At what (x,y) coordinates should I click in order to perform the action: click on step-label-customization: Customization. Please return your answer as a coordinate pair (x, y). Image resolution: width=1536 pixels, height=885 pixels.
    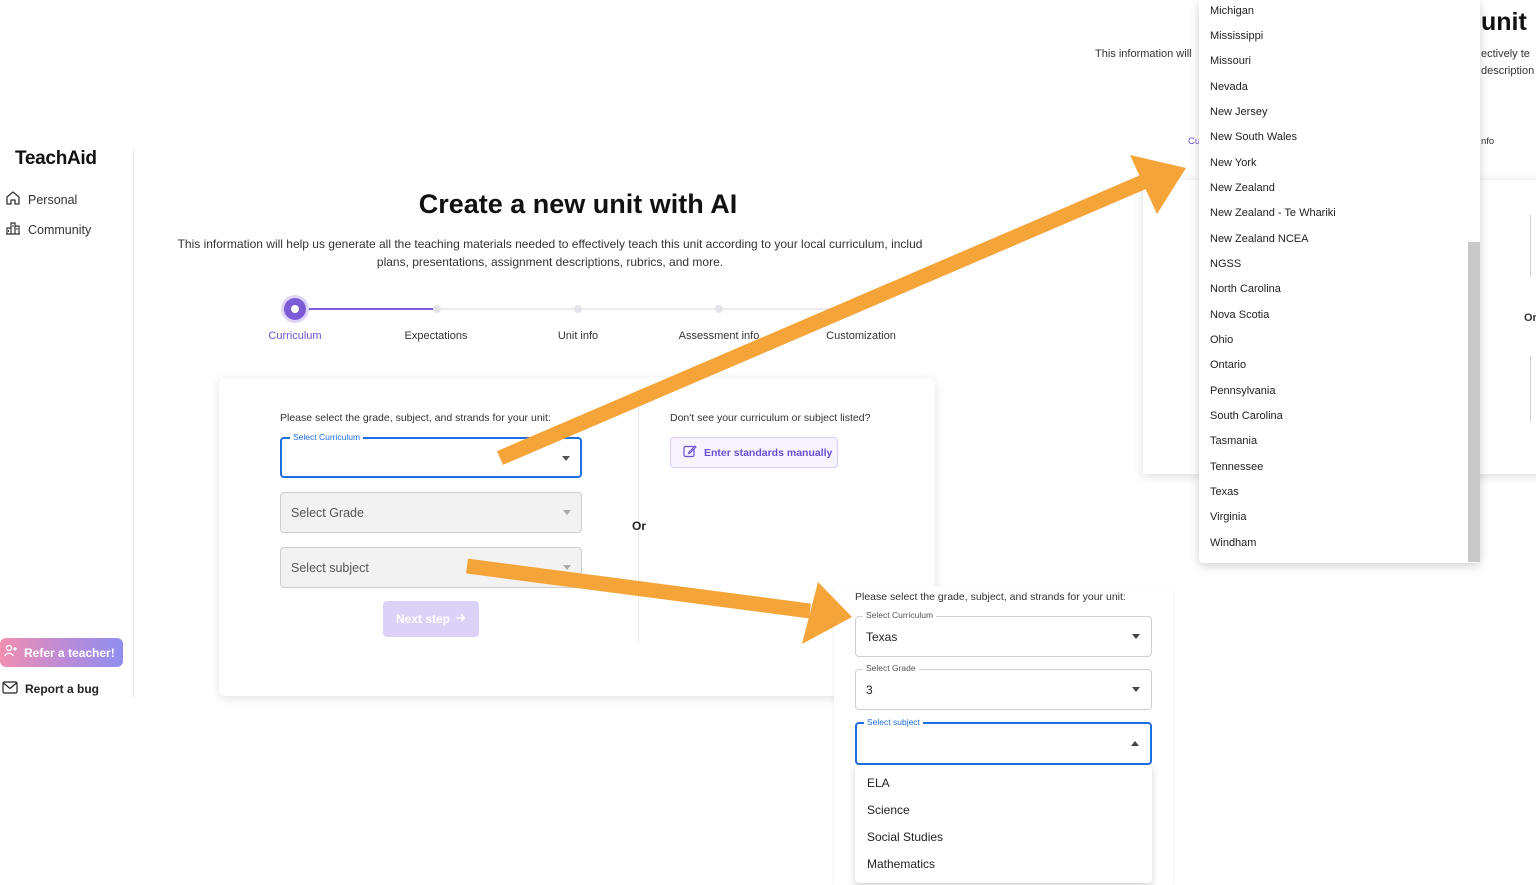
    Looking at the image, I should click on (861, 336).